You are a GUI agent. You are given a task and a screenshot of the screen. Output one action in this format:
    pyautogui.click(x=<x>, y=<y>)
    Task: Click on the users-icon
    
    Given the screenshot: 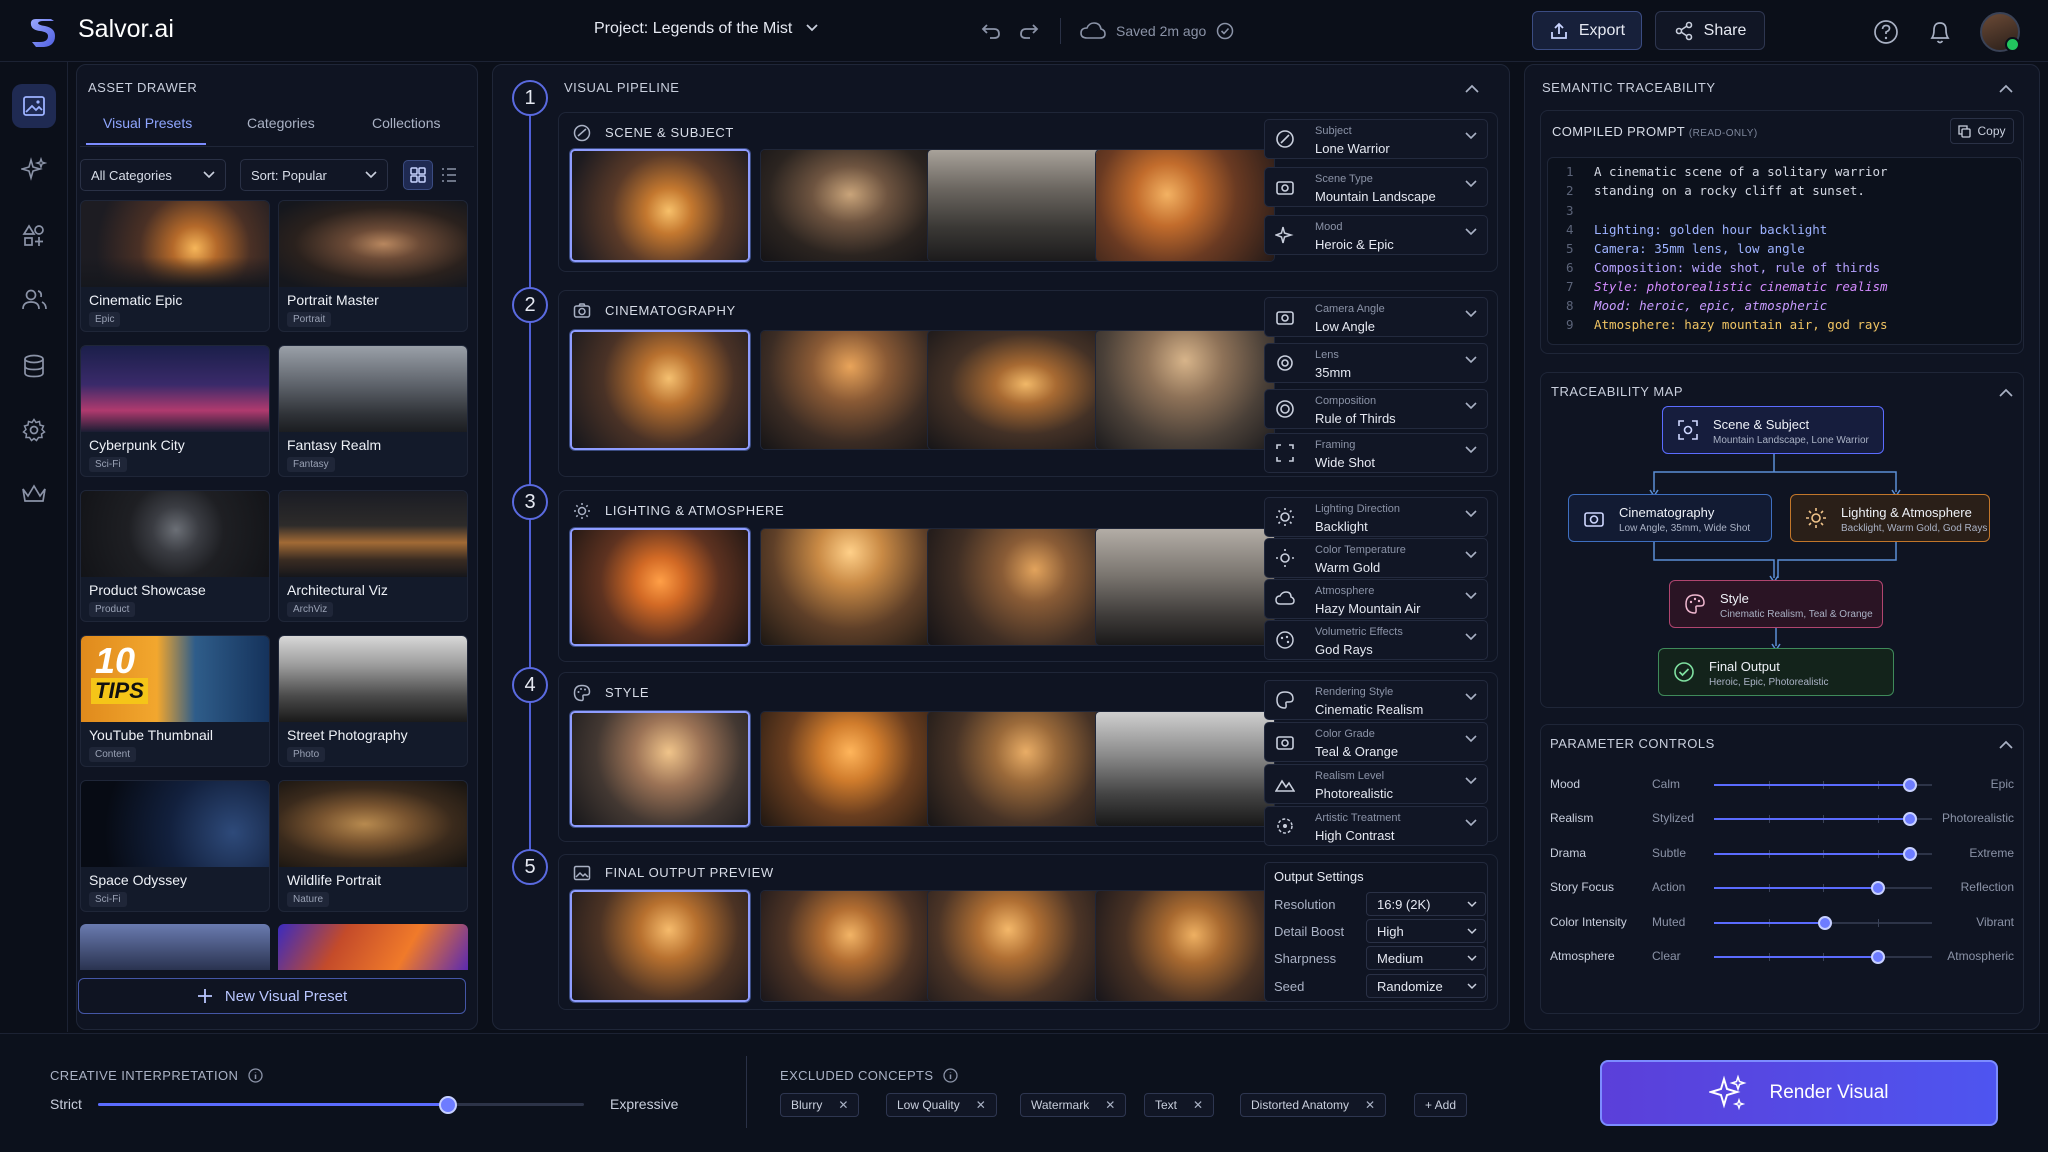 What is the action you would take?
    pyautogui.click(x=34, y=300)
    